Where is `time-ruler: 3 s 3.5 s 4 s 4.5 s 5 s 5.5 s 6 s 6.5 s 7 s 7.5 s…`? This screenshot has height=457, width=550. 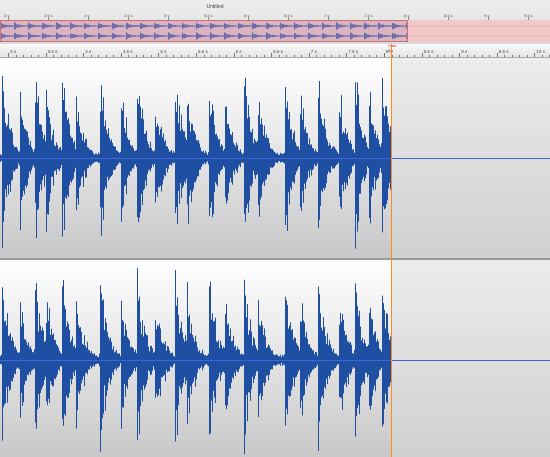 time-ruler: 3 s 3.5 s 4 s 4.5 s 5 s 5.5 s 6 s 6.5 s 7 s 7.5 s… is located at coordinates (275, 51).